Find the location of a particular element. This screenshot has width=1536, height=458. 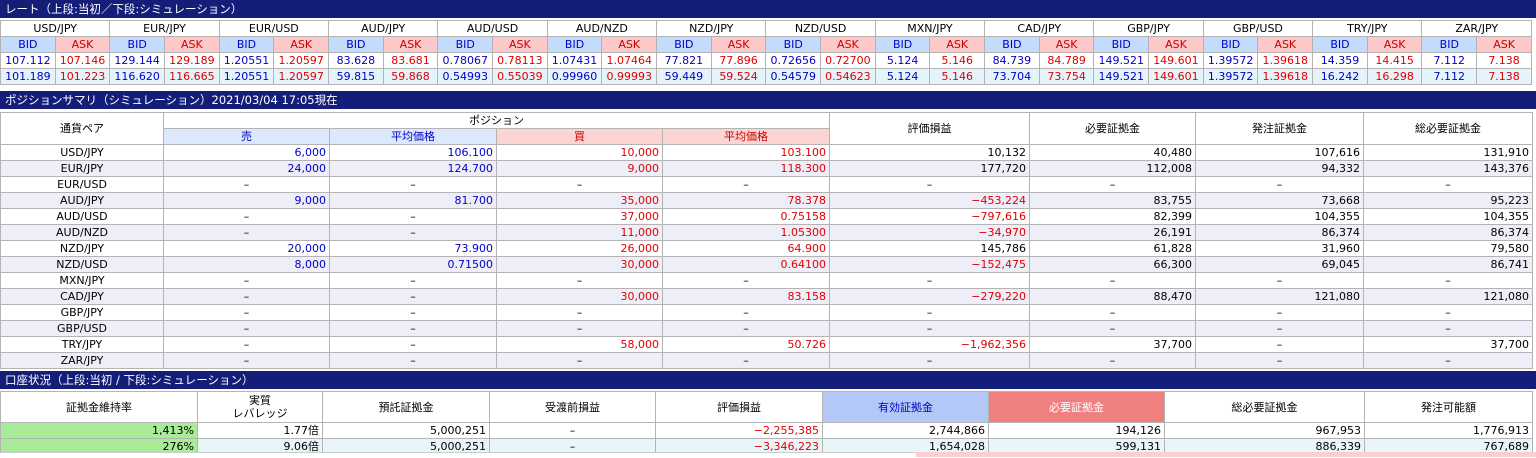

bid-sim-value: 1.39572 is located at coordinates (1230, 76).